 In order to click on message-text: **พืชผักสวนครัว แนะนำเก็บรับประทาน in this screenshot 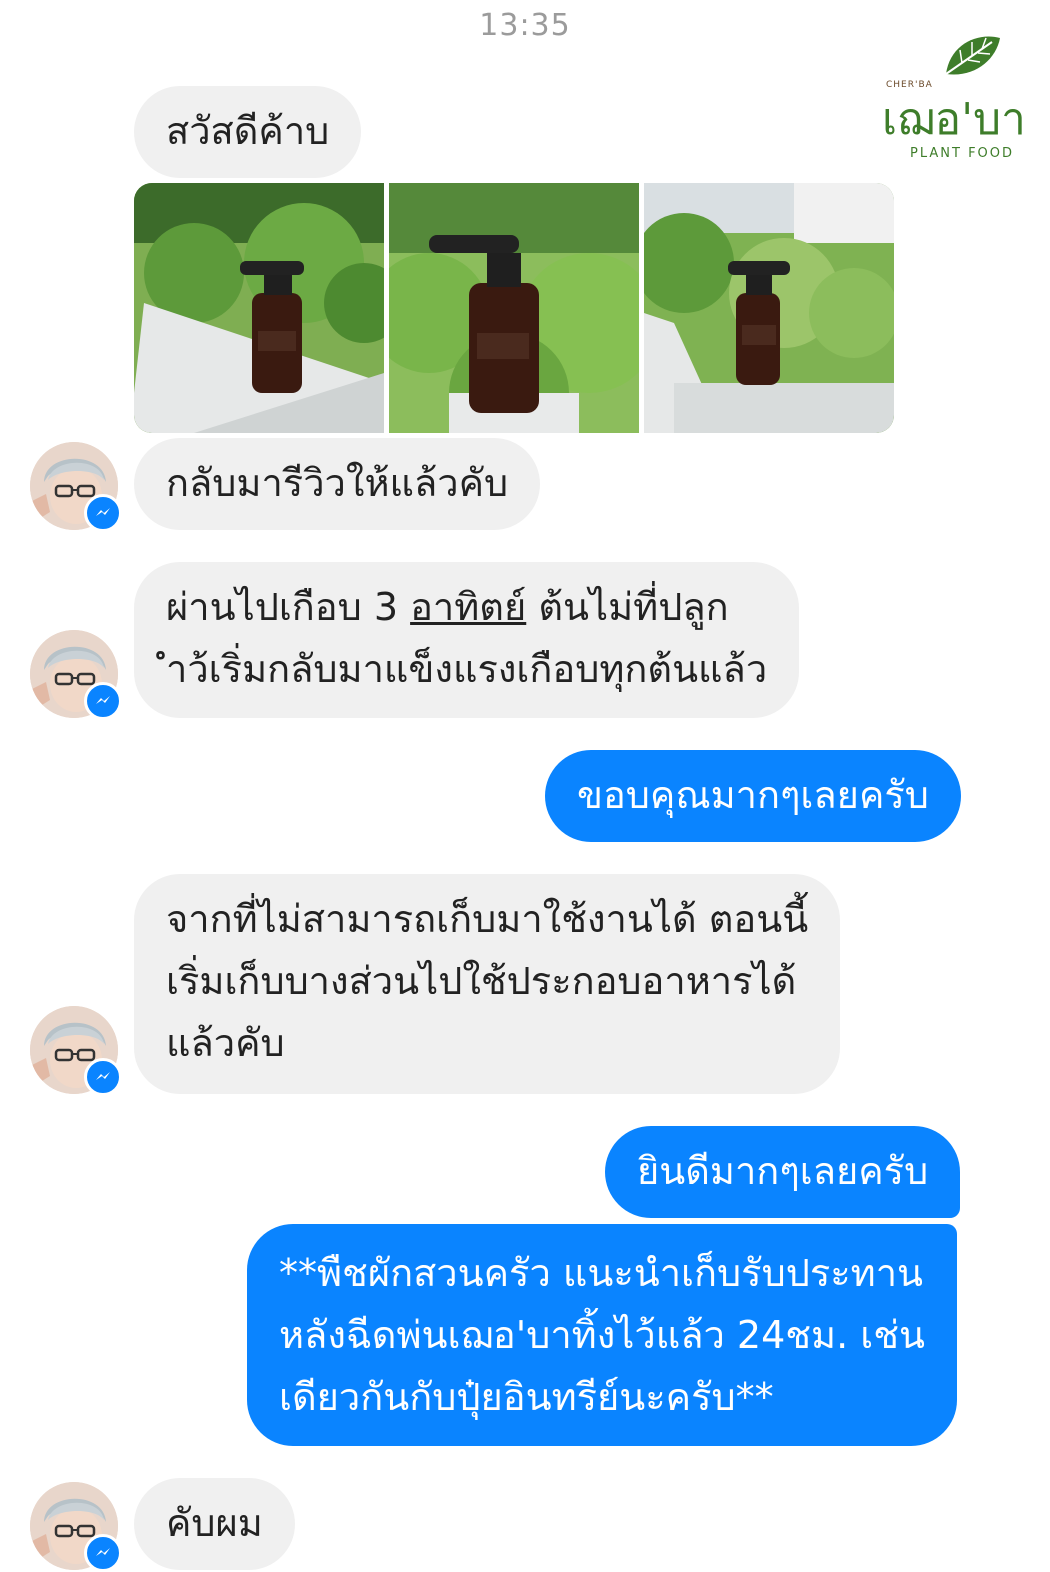, I will do `click(601, 1273)`.